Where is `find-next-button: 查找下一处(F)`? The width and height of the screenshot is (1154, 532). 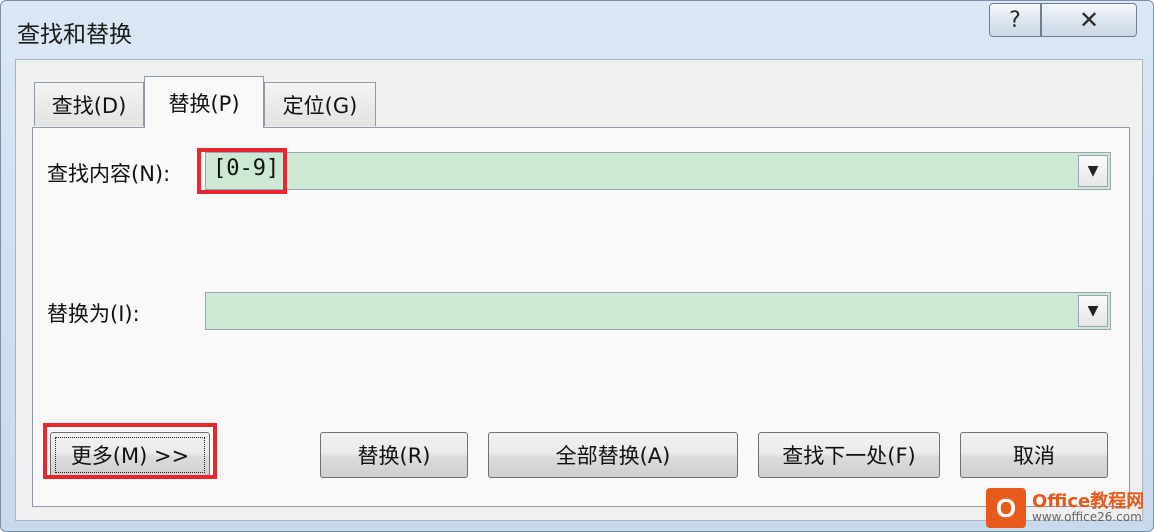 find-next-button: 查找下一处(F) is located at coordinates (849, 455).